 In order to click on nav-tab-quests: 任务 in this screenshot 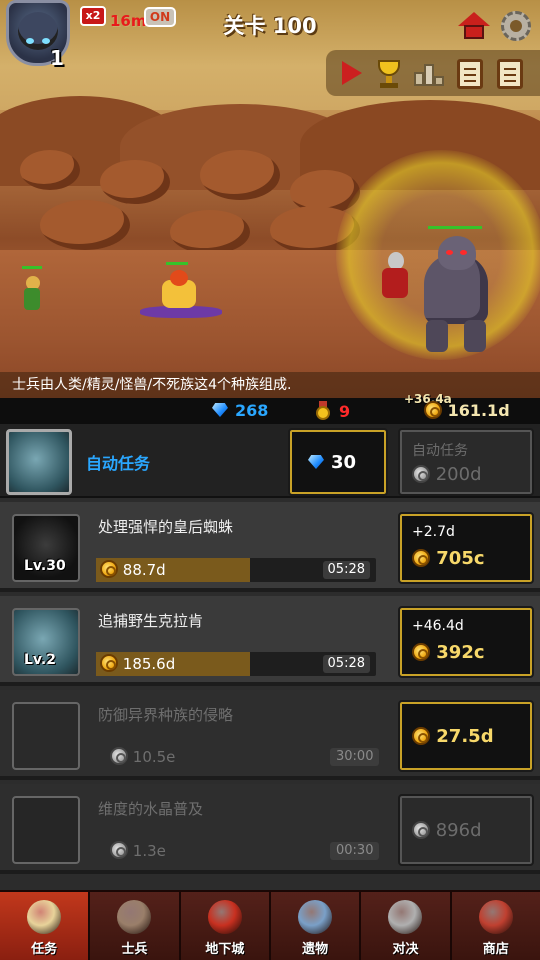, I will do `click(45, 926)`.